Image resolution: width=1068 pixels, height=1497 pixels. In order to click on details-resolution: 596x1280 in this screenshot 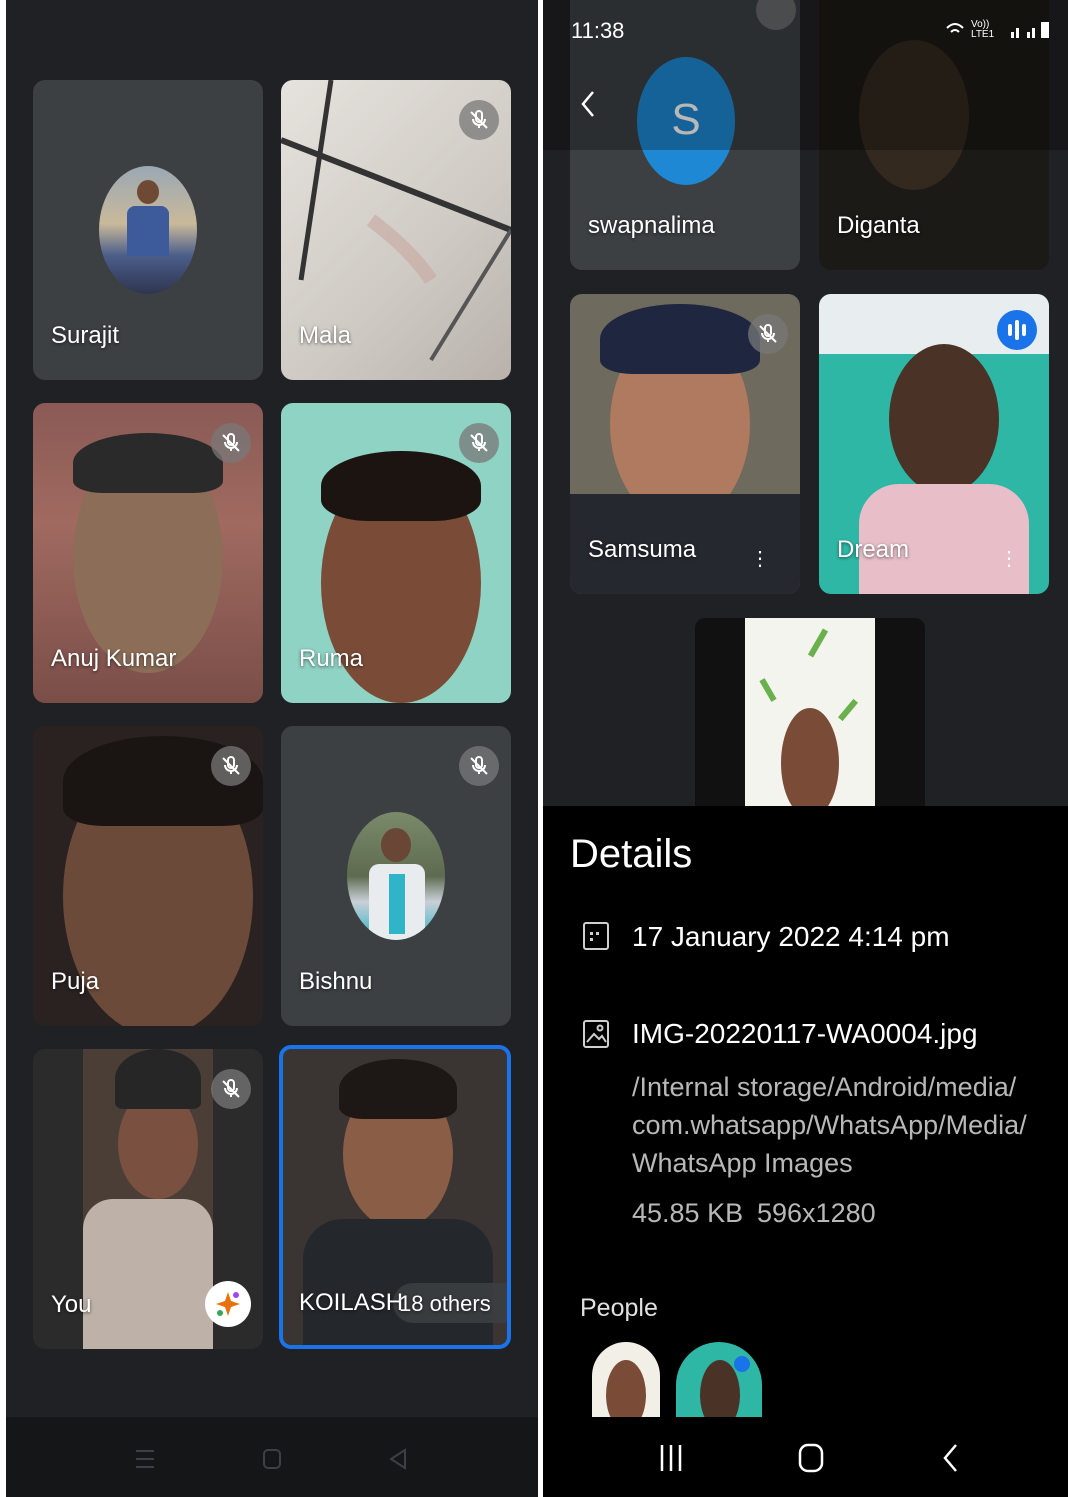, I will do `click(816, 1213)`.